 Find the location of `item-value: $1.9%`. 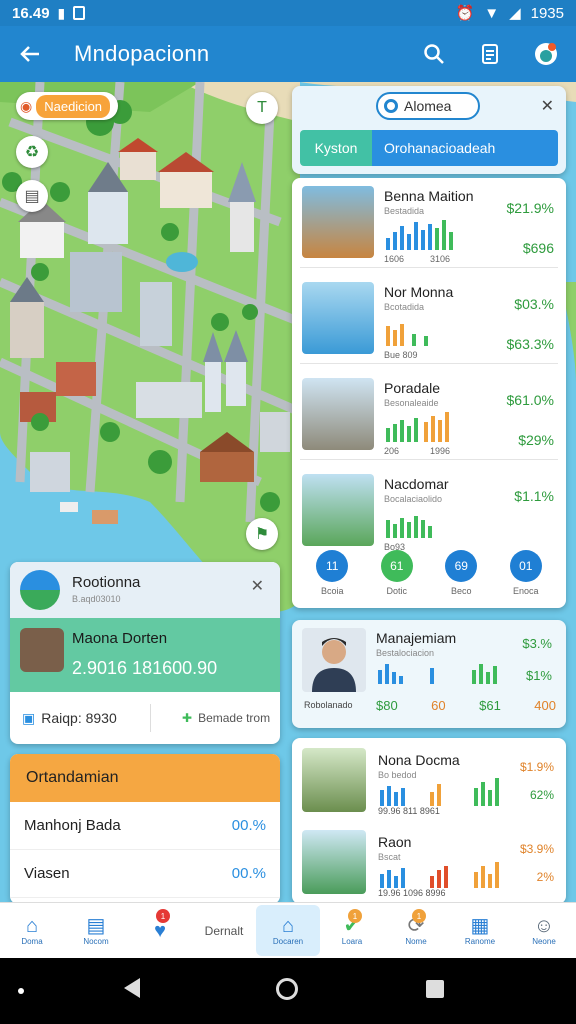

item-value: $1.9% is located at coordinates (536, 767).